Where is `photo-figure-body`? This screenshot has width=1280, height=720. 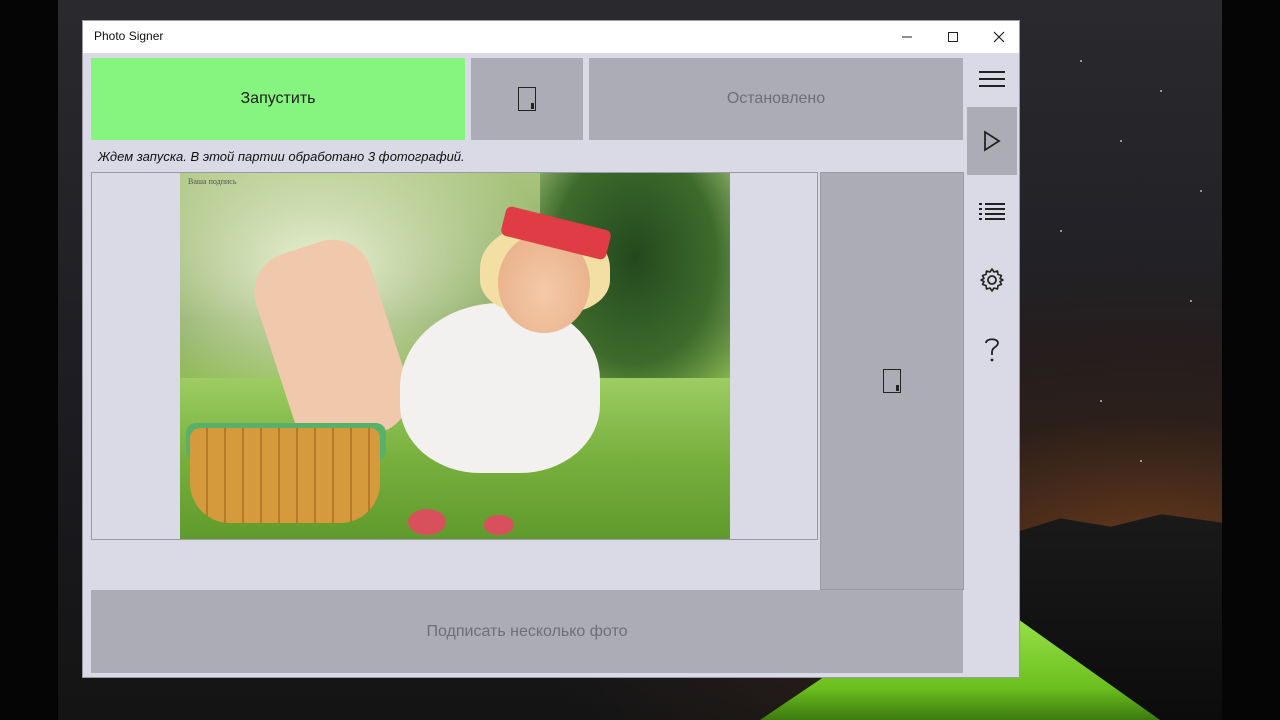
photo-figure-body is located at coordinates (500, 388).